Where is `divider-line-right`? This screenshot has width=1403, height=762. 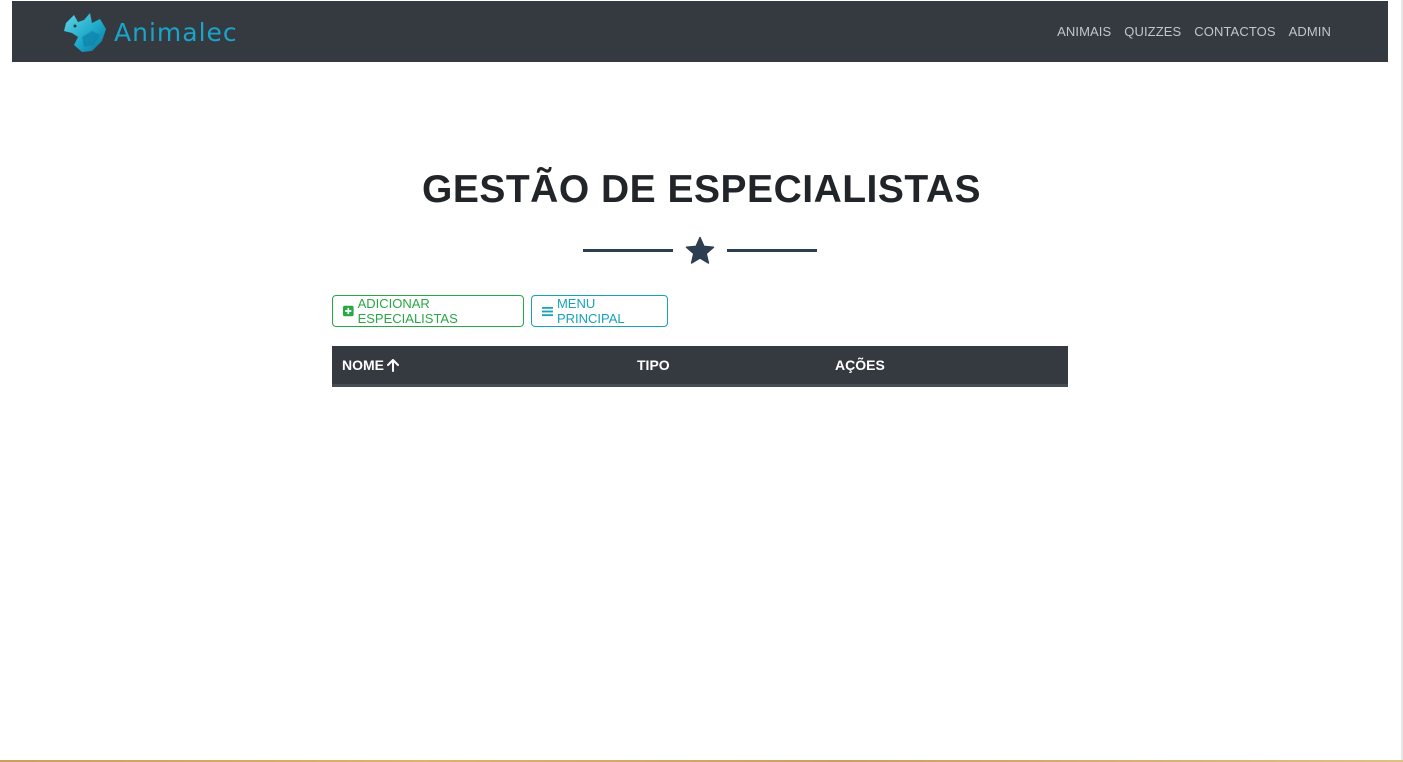 divider-line-right is located at coordinates (772, 250).